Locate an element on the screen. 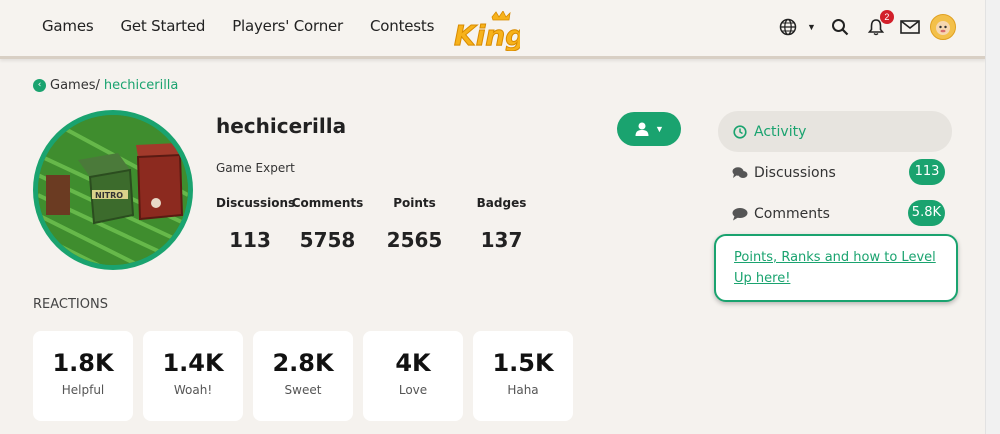  nav-games: Games is located at coordinates (68, 26).